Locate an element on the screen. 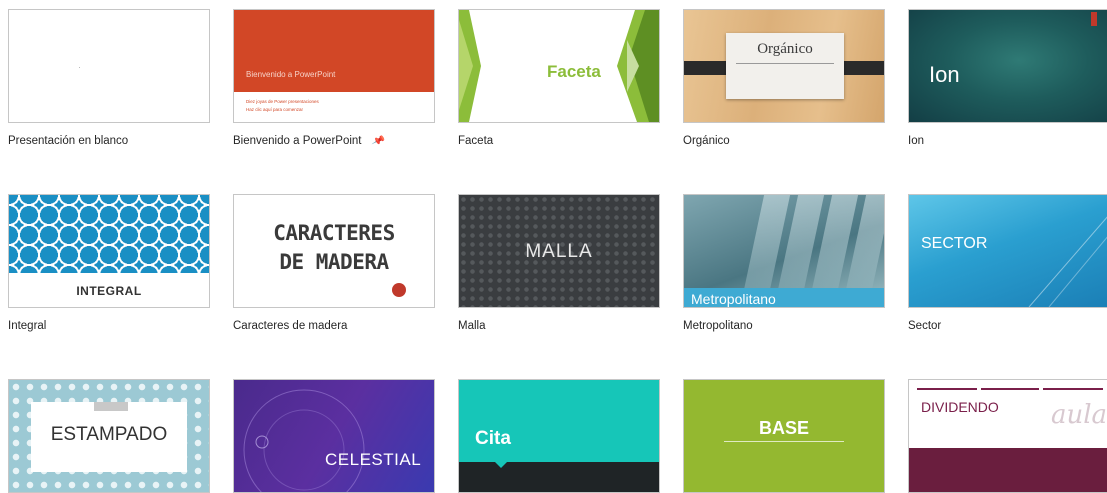  template-base: BASE is located at coordinates (784, 436).